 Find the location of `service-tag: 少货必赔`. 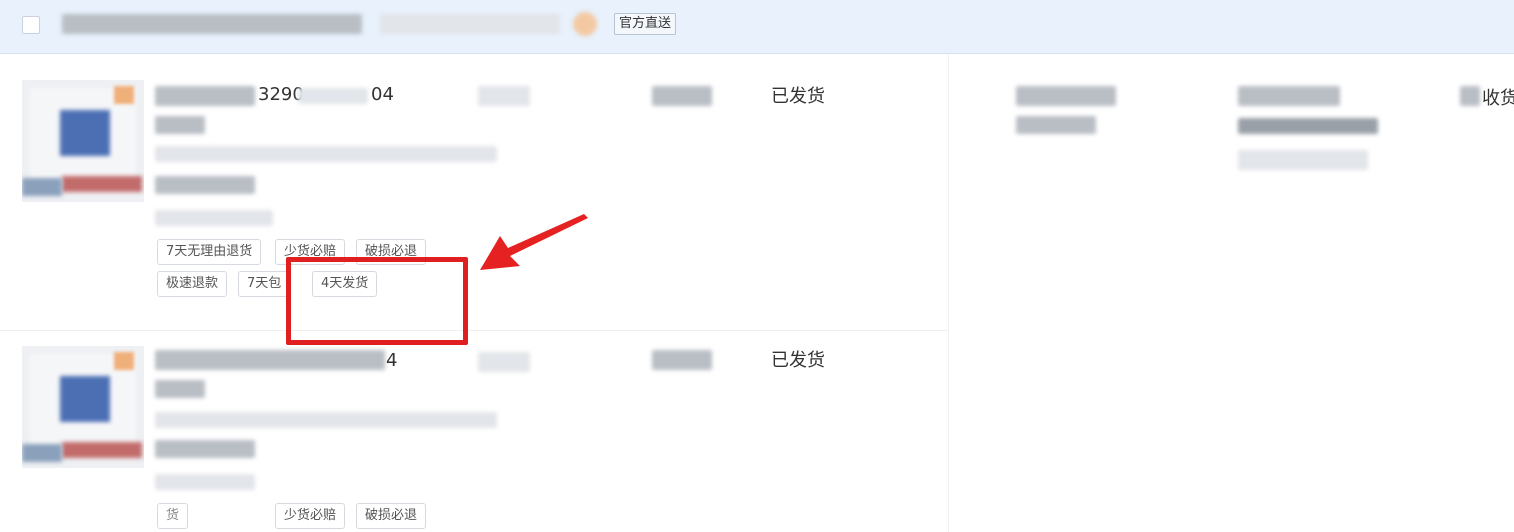

service-tag: 少货必赔 is located at coordinates (310, 516).